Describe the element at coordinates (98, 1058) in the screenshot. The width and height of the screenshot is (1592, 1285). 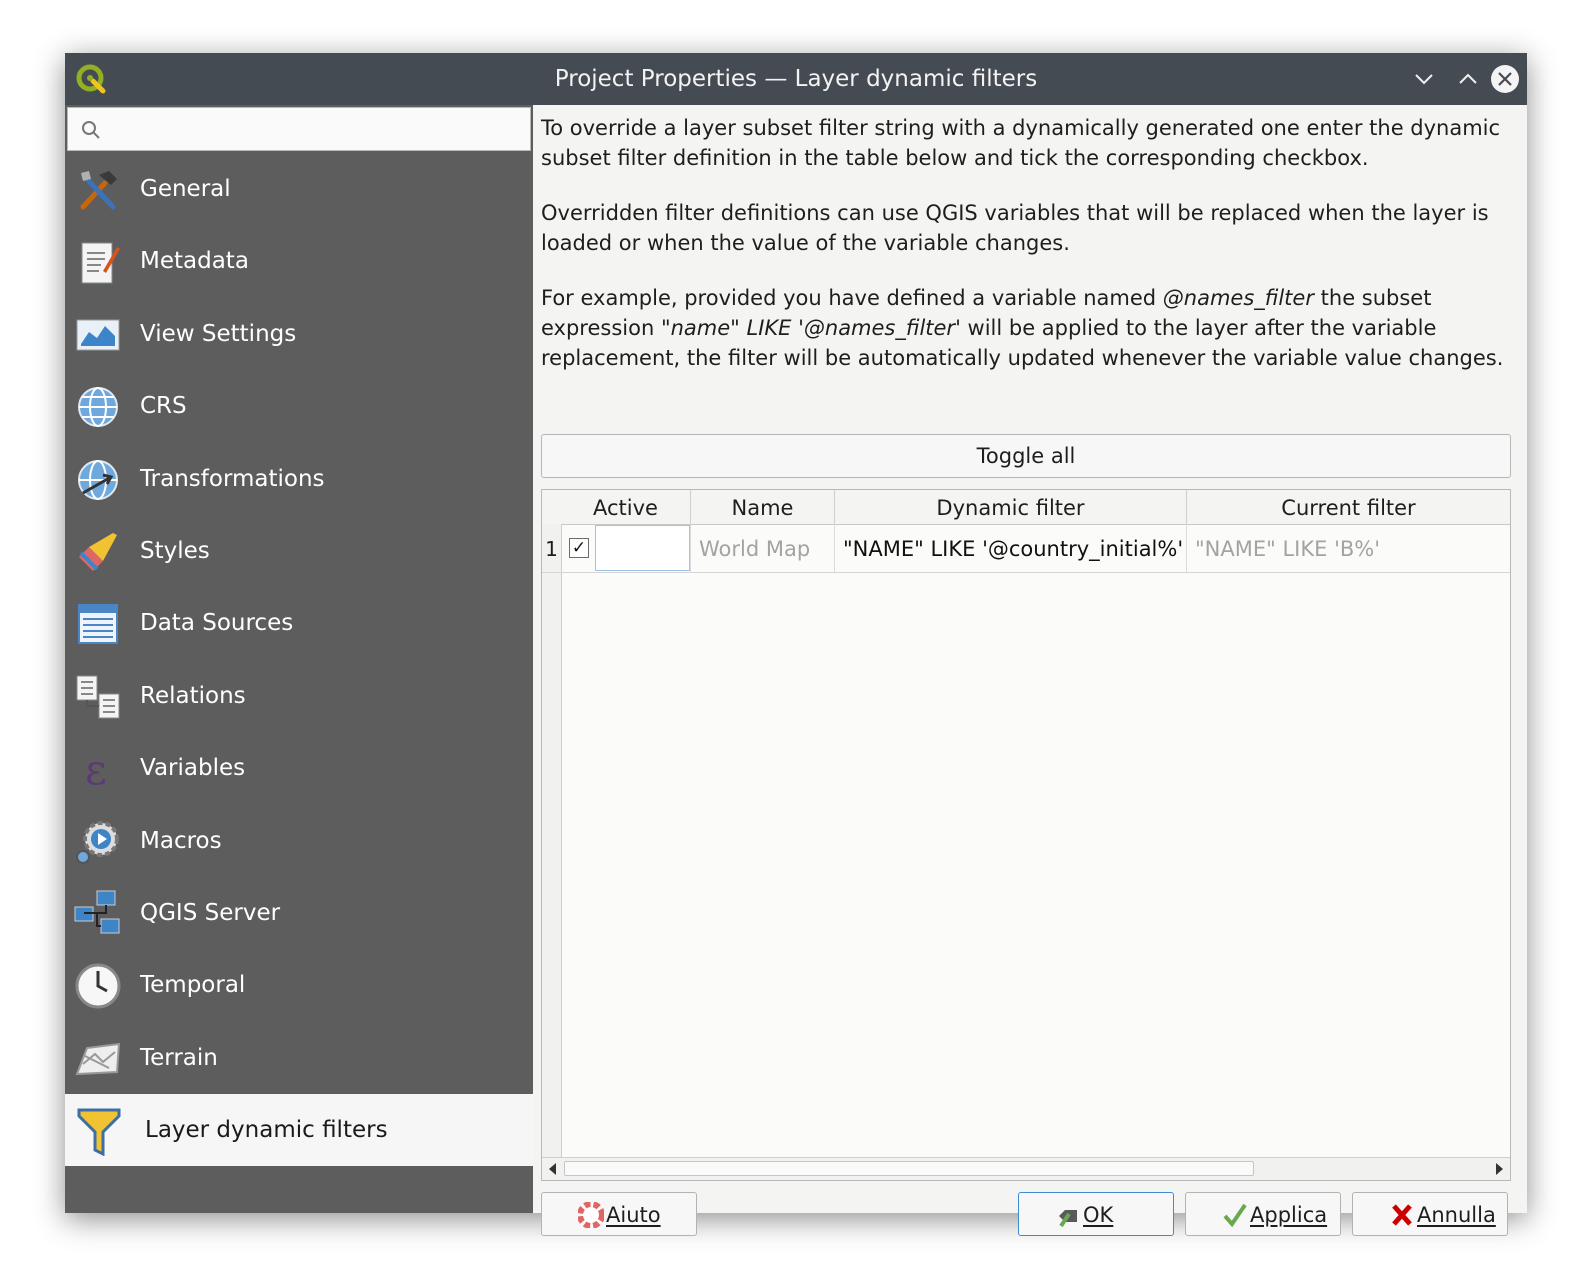
I see `terrain-icon` at that location.